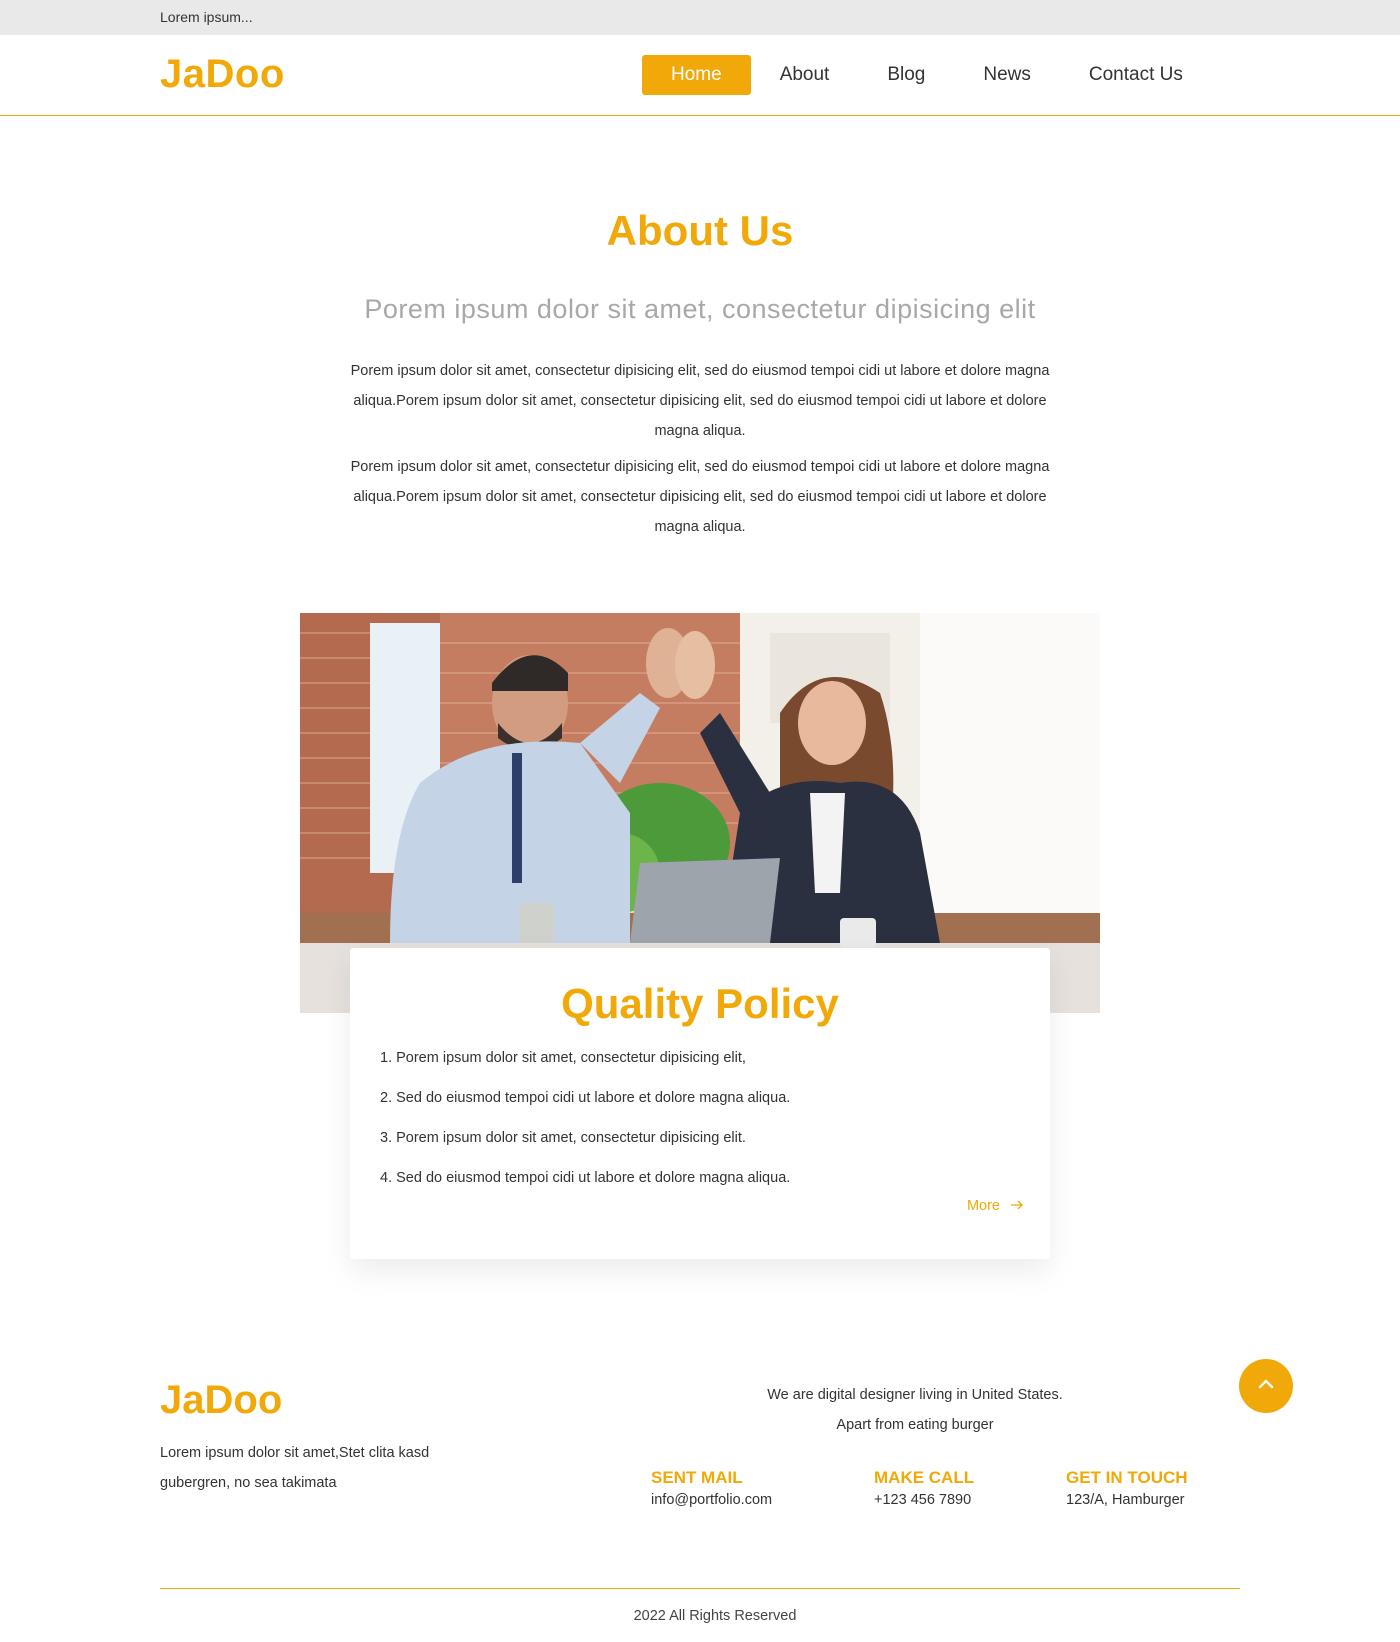 This screenshot has height=1642, width=1400. Describe the element at coordinates (700, 230) in the screenshot. I see `about-title: About Us` at that location.